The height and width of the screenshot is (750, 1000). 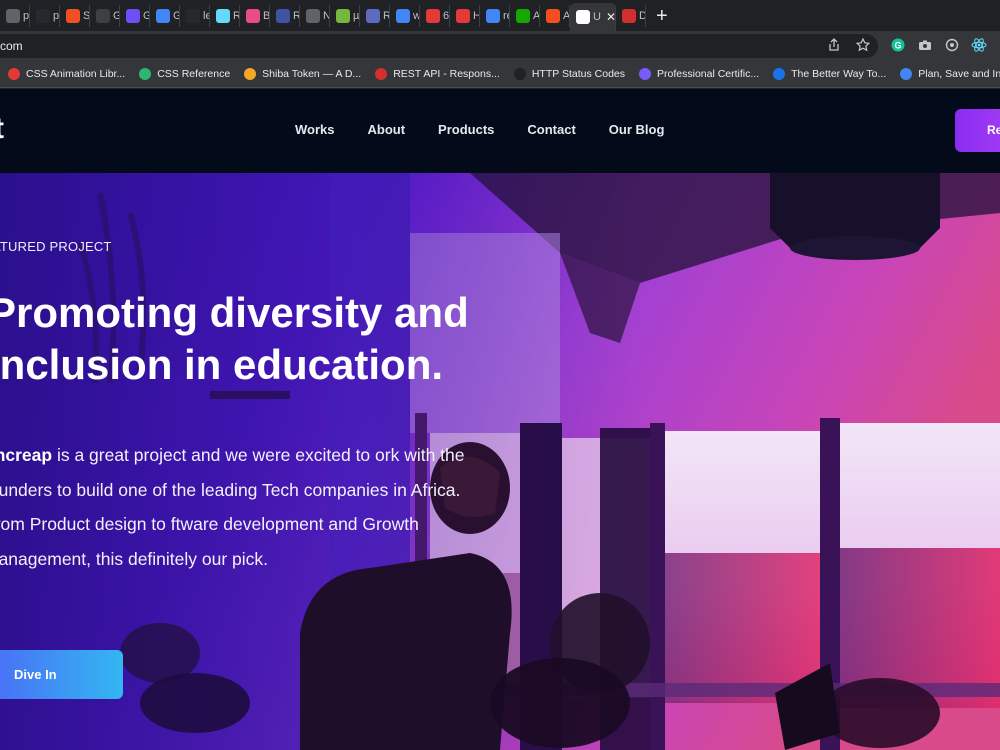 What do you see at coordinates (266, 15) in the screenshot?
I see `browser-tab-label: Br` at bounding box center [266, 15].